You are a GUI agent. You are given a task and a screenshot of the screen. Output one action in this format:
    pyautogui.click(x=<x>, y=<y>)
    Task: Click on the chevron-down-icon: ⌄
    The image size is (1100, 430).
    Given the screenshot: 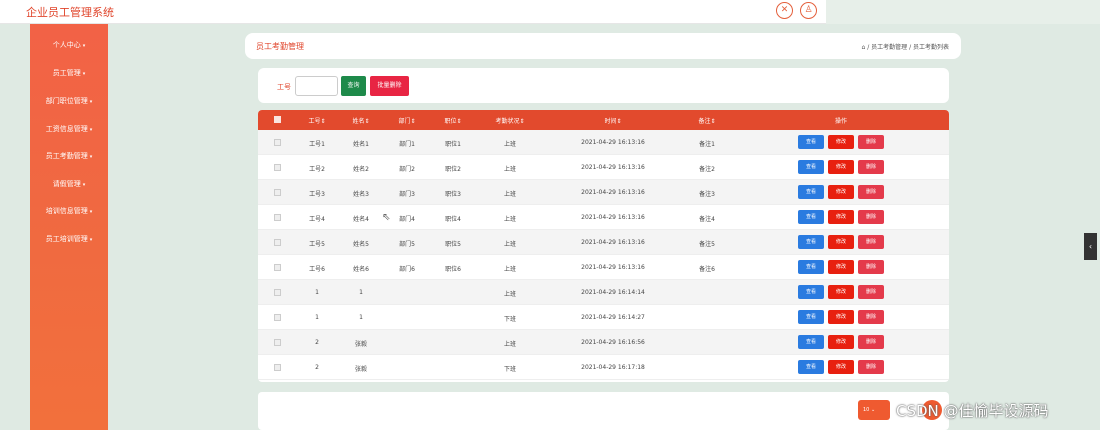 What is the action you would take?
    pyautogui.click(x=873, y=410)
    